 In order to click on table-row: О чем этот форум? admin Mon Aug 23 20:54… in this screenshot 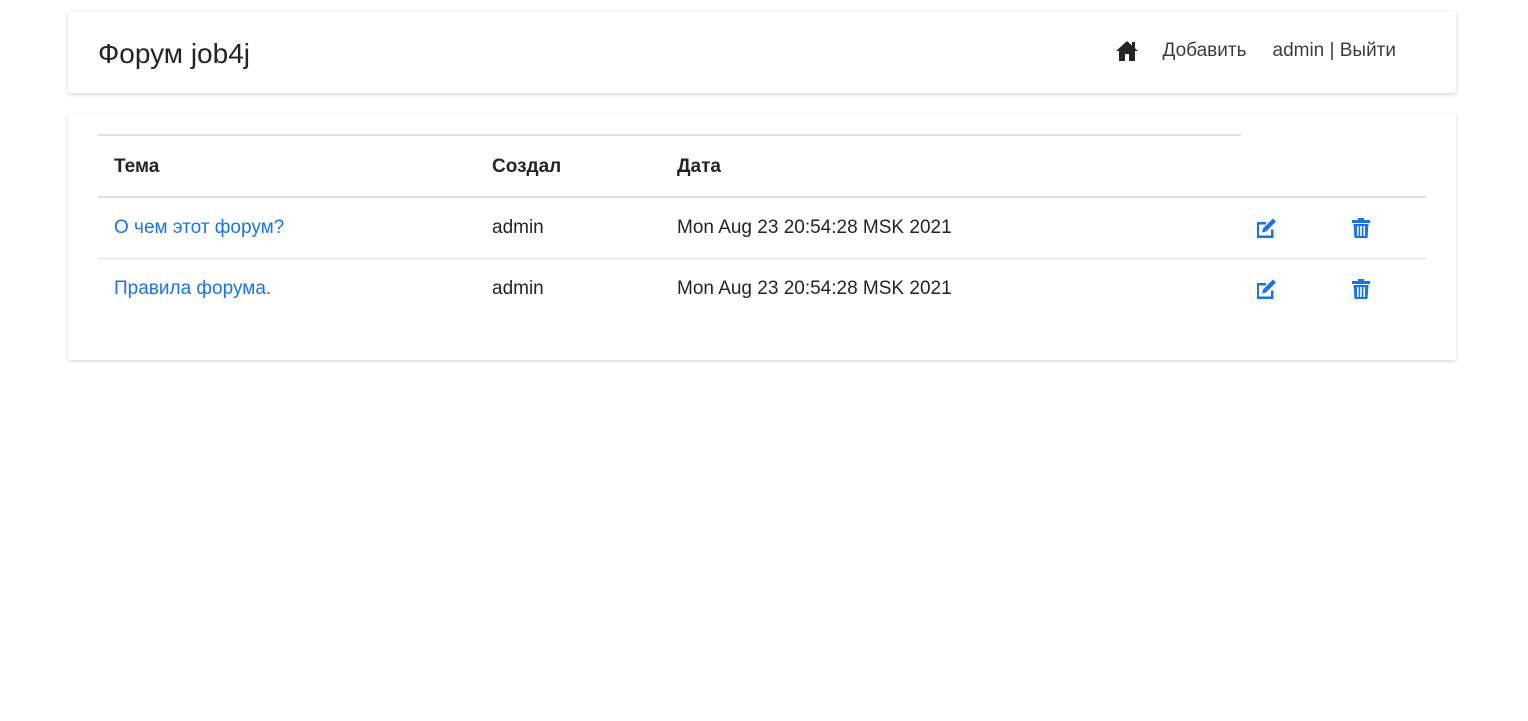, I will do `click(762, 228)`.